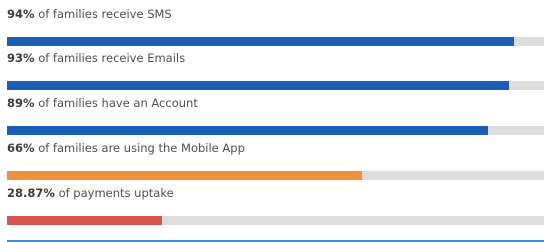 The height and width of the screenshot is (242, 544). Describe the element at coordinates (21, 14) in the screenshot. I see `stat-value: 94%` at that location.